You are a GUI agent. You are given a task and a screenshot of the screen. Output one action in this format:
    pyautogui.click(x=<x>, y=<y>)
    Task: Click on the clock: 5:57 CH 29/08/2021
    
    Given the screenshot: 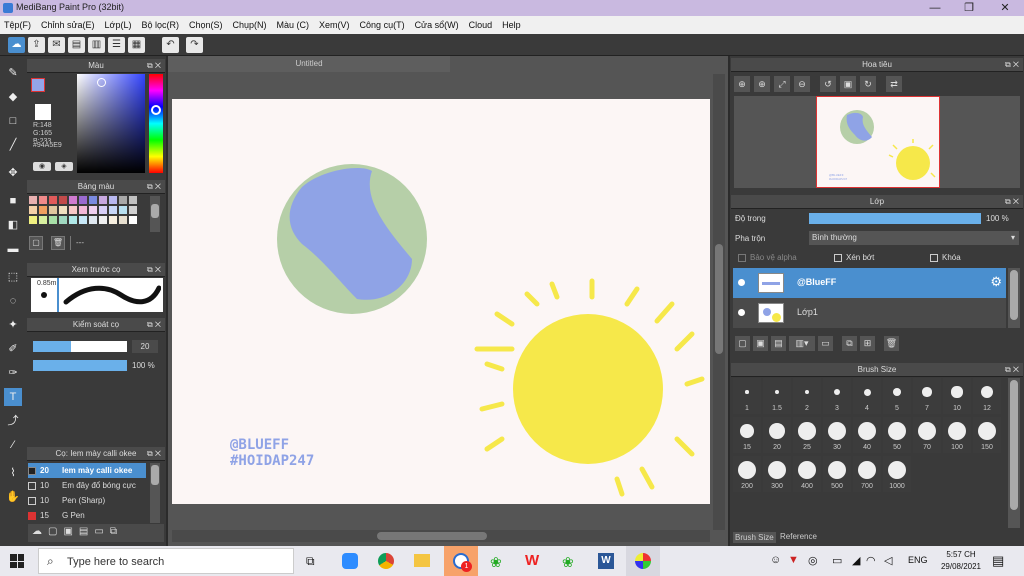 What is the action you would take?
    pyautogui.click(x=961, y=561)
    